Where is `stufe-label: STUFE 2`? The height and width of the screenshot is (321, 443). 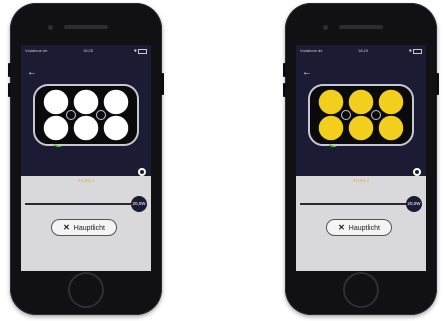
stufe-label: STUFE 2 is located at coordinates (361, 180).